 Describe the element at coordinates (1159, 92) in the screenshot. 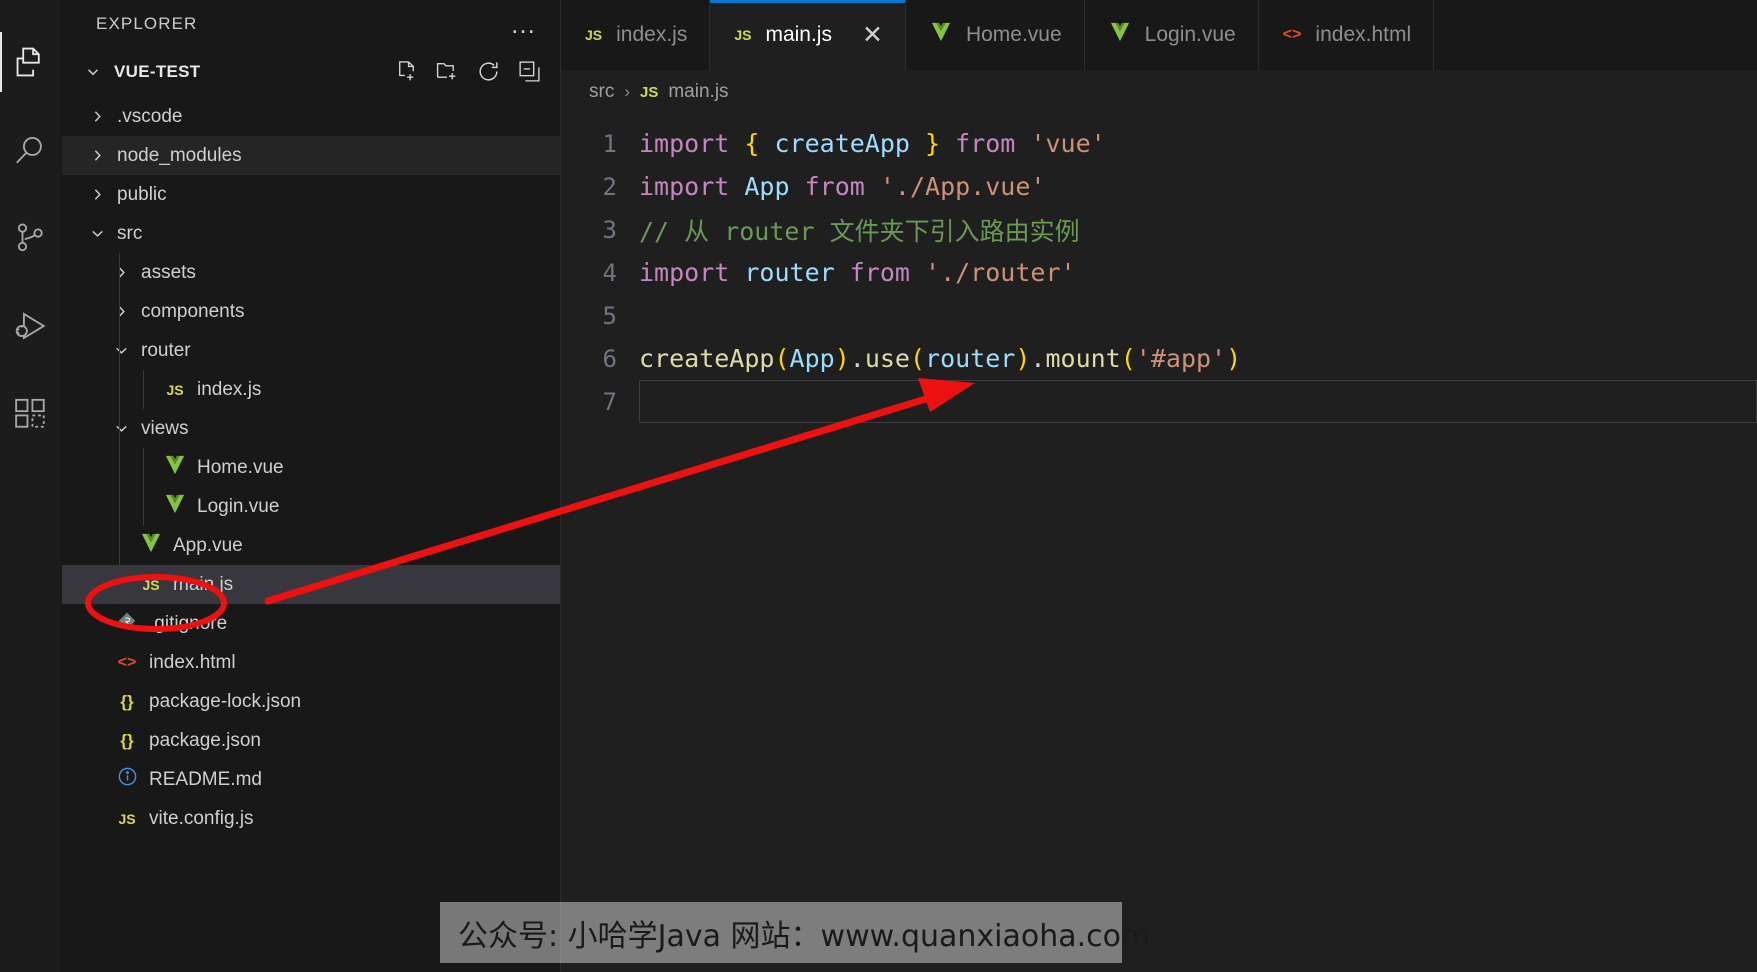

I see `breadcrumb: src › JS main.js` at that location.